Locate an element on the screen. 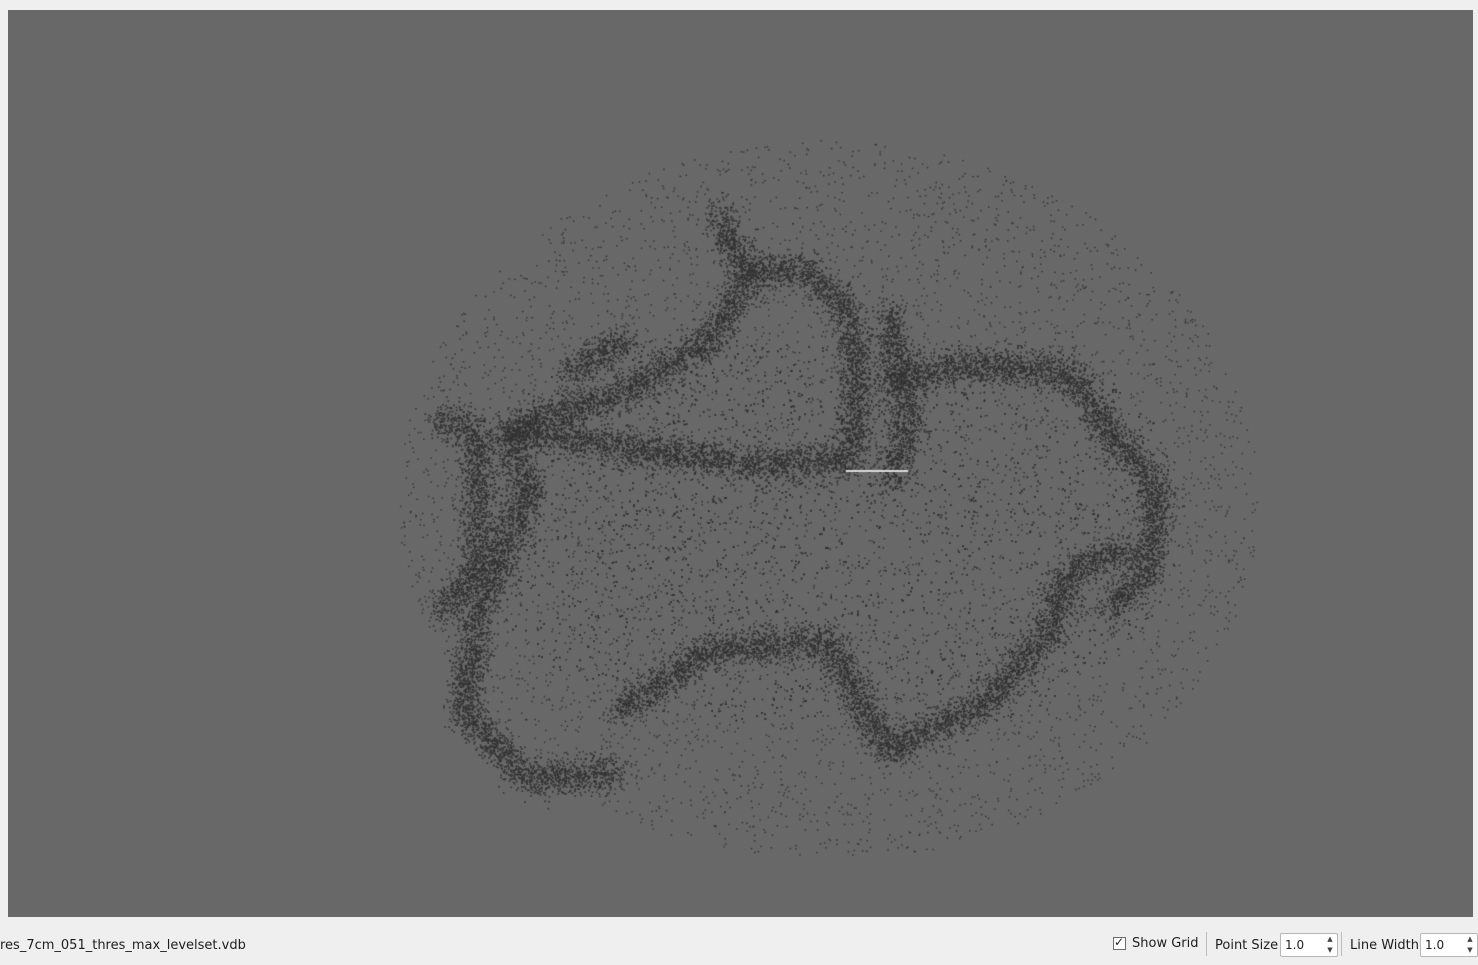 This screenshot has width=1478, height=965. line-width-spinbox: ▲ ▼ is located at coordinates (1449, 945).